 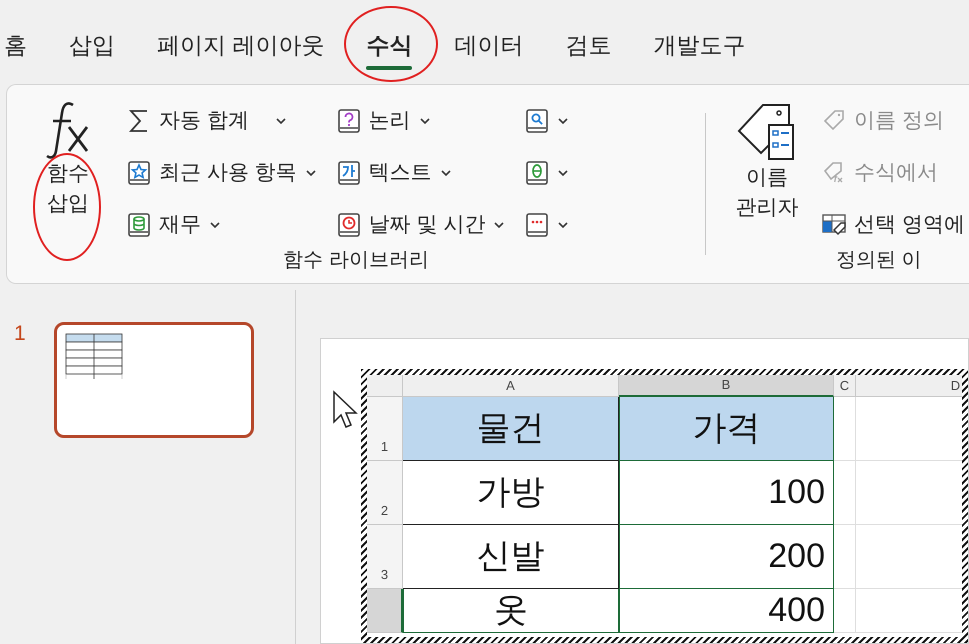 I want to click on mouse-pointer-icon, so click(x=345, y=410).